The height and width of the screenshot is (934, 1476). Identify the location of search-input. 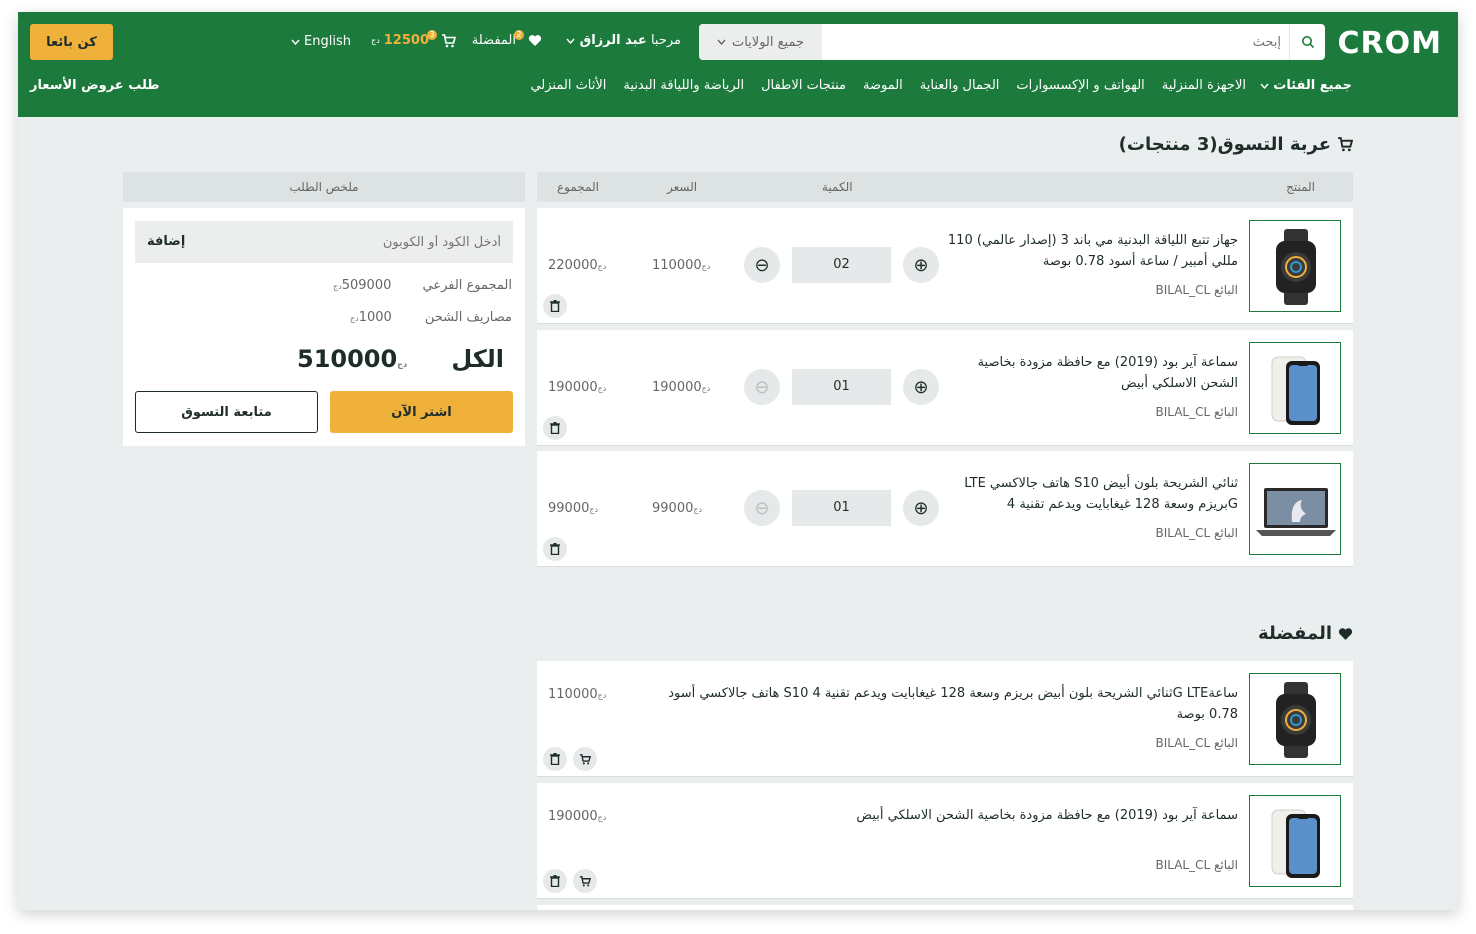
(1056, 42).